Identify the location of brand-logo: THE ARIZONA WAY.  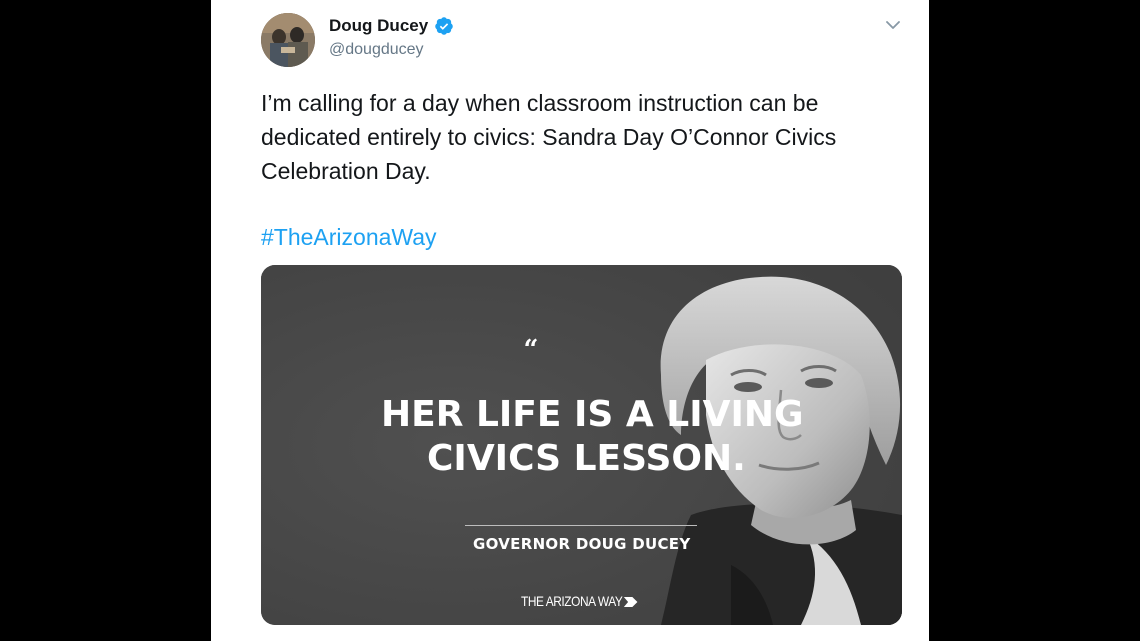
(579, 601).